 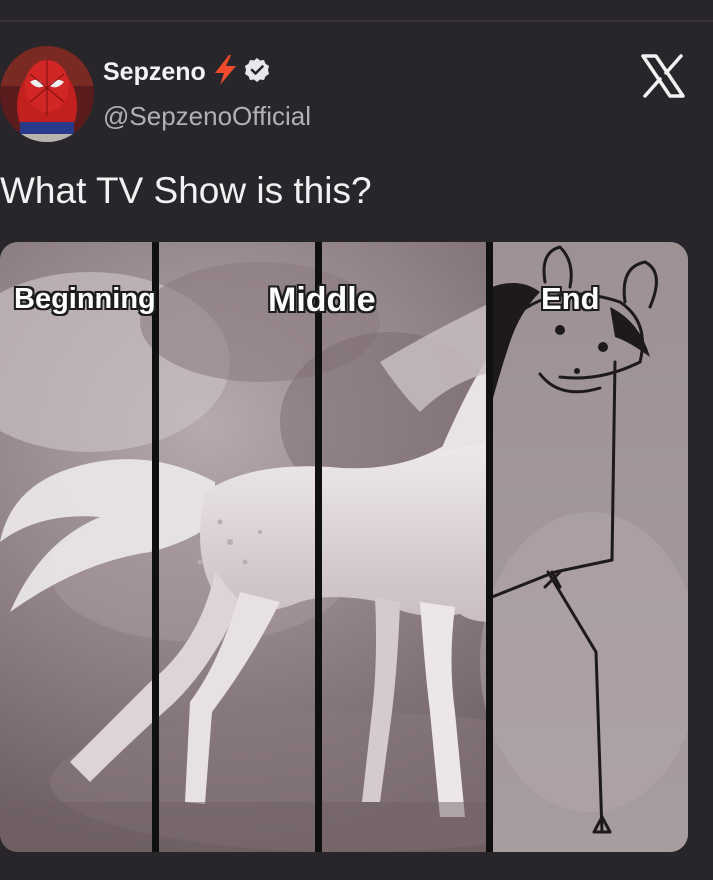 I want to click on tweet-text: What TV Show is this?, so click(x=186, y=190).